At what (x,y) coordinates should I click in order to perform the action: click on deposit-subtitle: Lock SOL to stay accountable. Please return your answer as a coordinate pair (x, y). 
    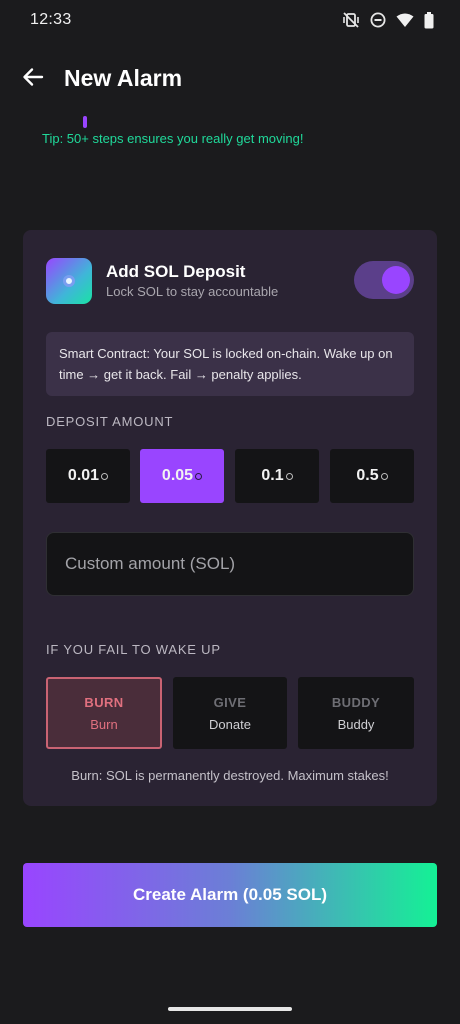
    Looking at the image, I should click on (192, 291).